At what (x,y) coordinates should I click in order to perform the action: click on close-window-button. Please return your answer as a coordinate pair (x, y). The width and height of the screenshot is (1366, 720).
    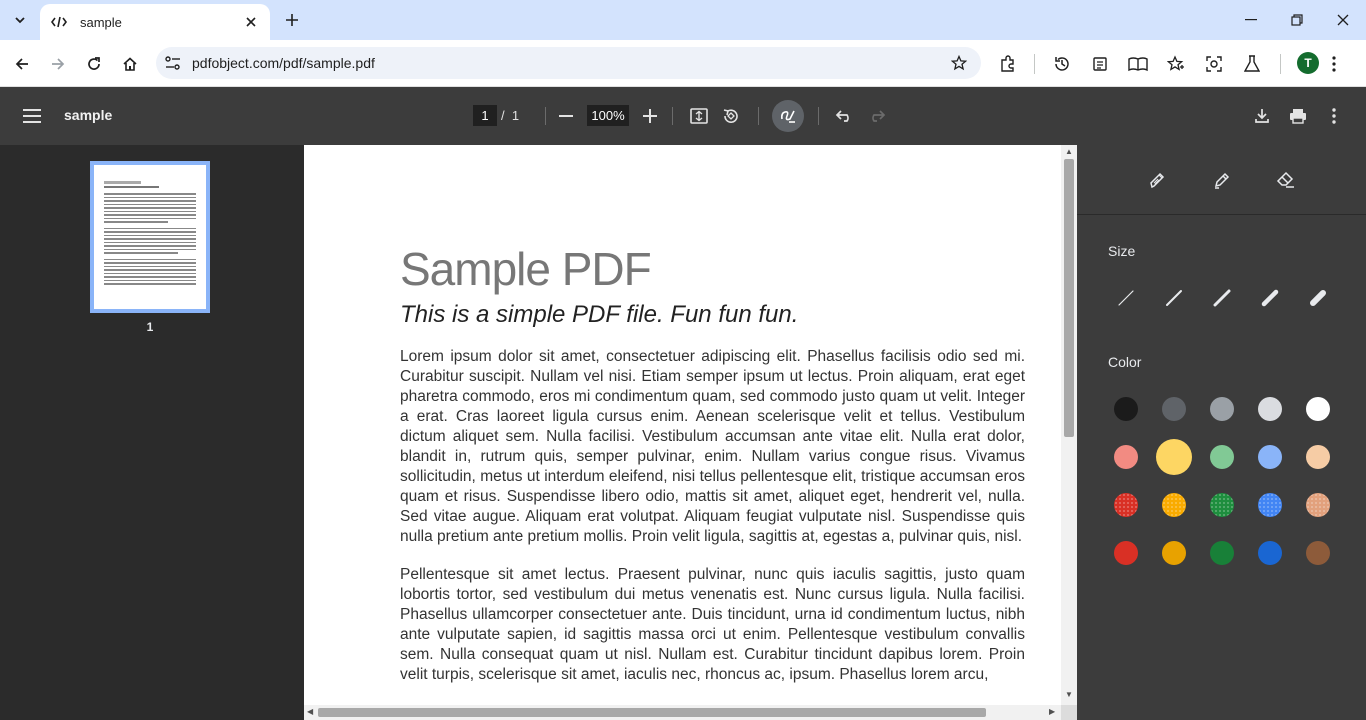
    Looking at the image, I should click on (1343, 20).